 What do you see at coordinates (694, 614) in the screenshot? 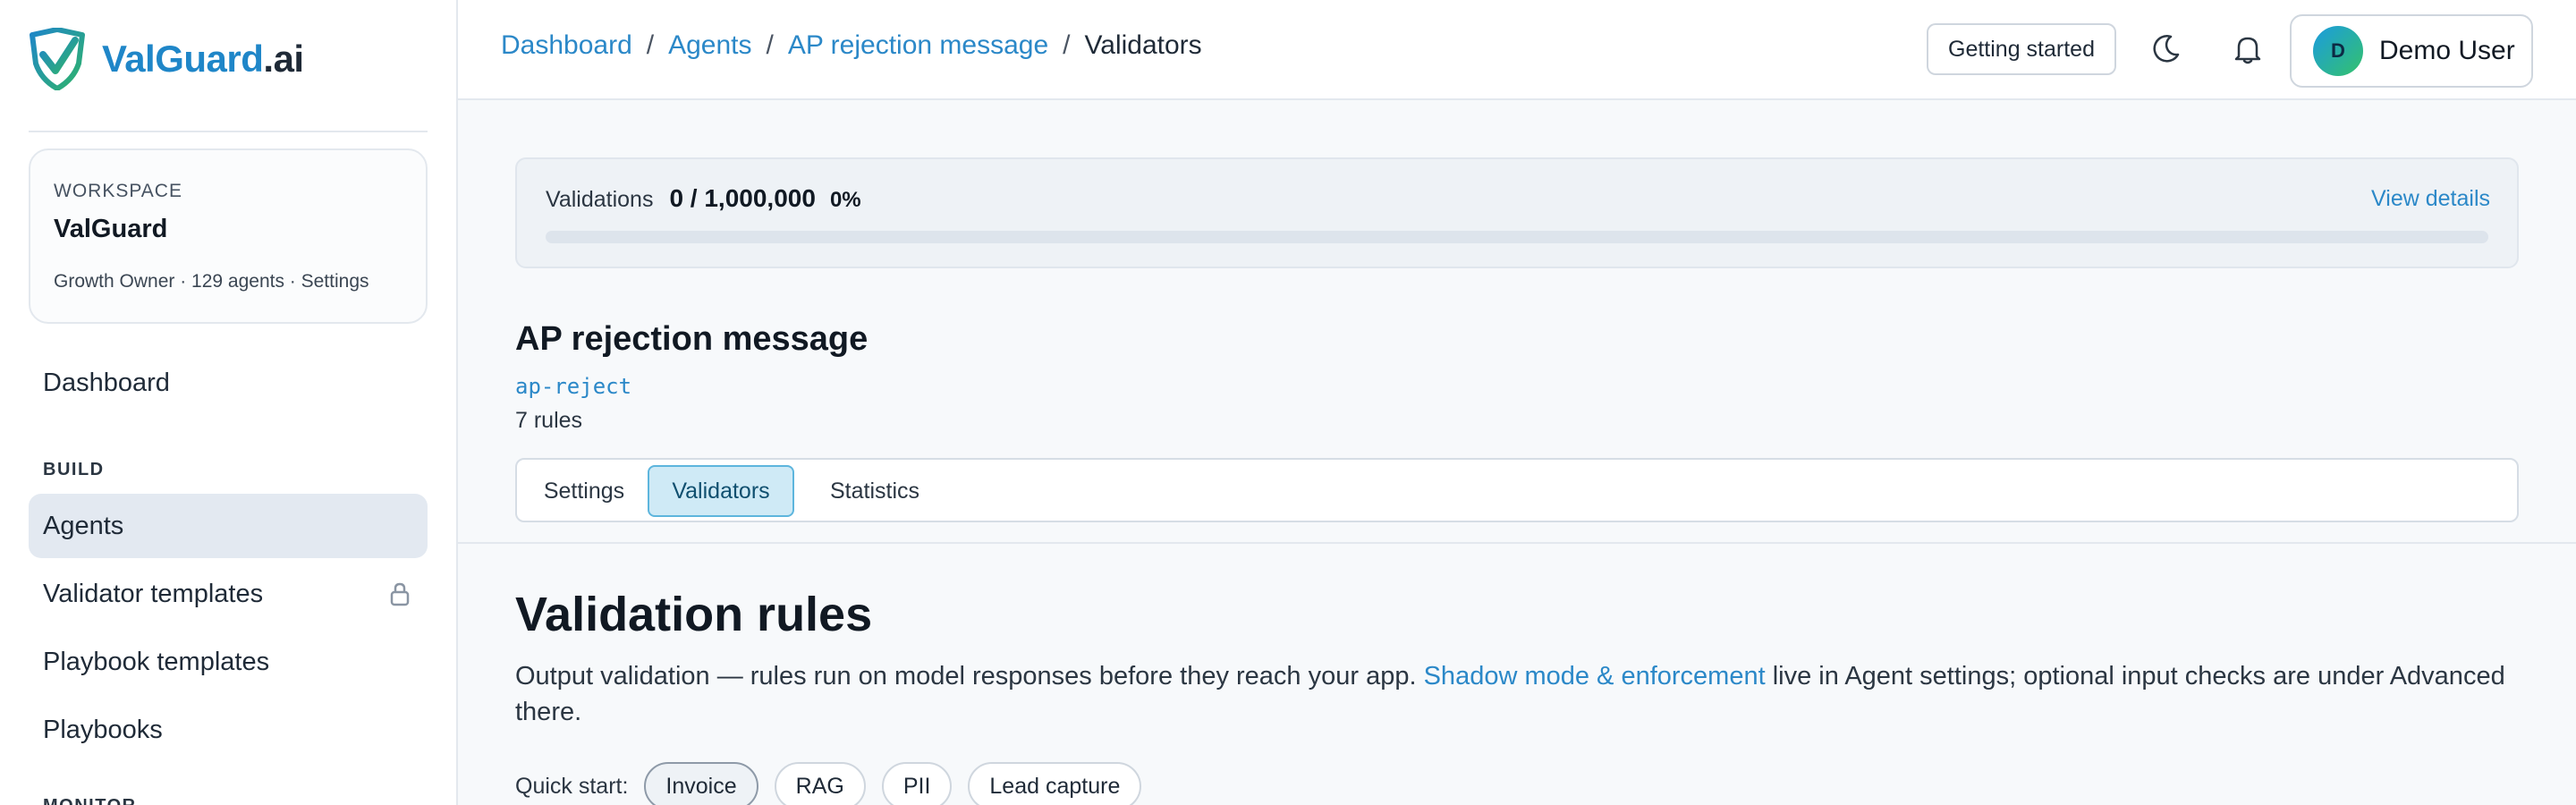
I see `section-title: Validation rules` at bounding box center [694, 614].